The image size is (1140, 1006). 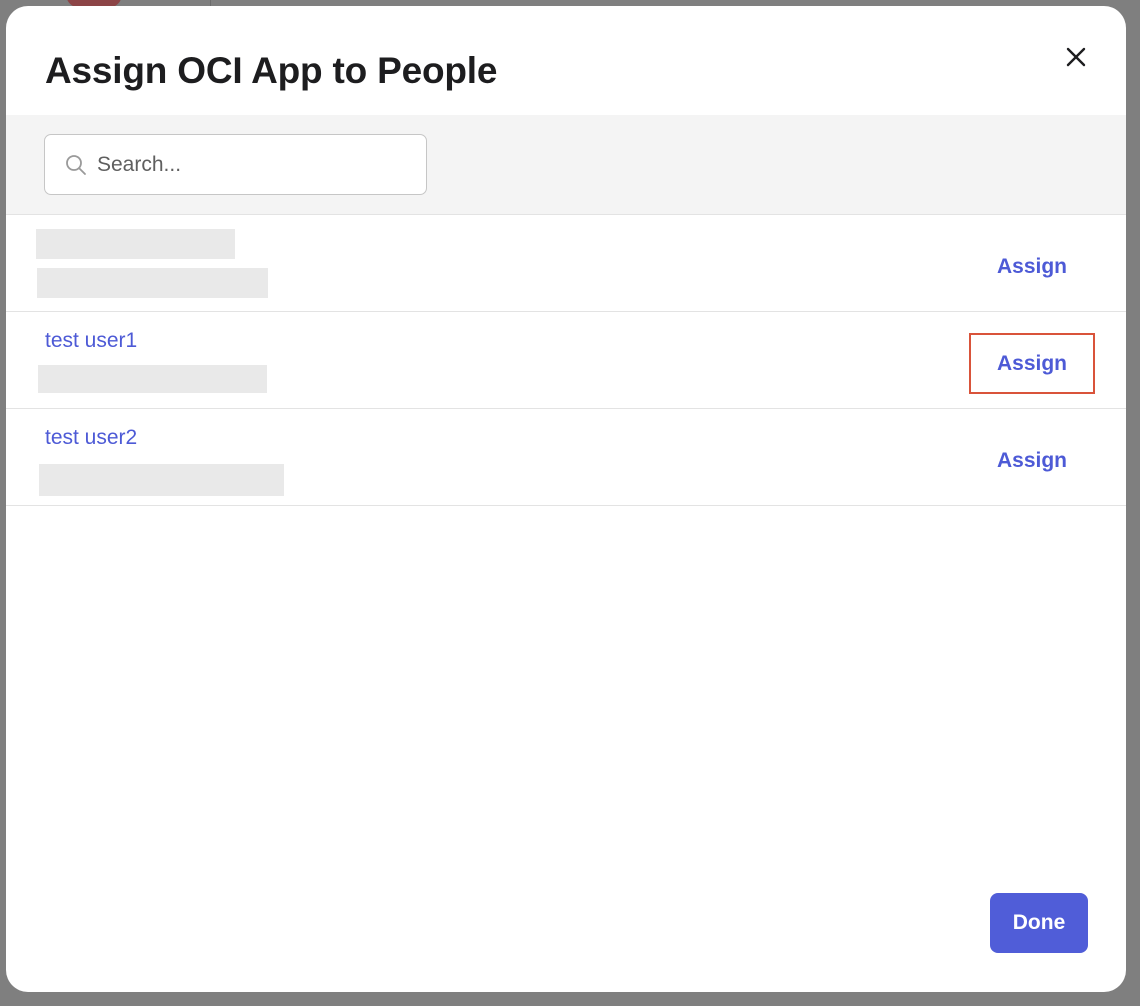 I want to click on close-icon, so click(x=1076, y=57).